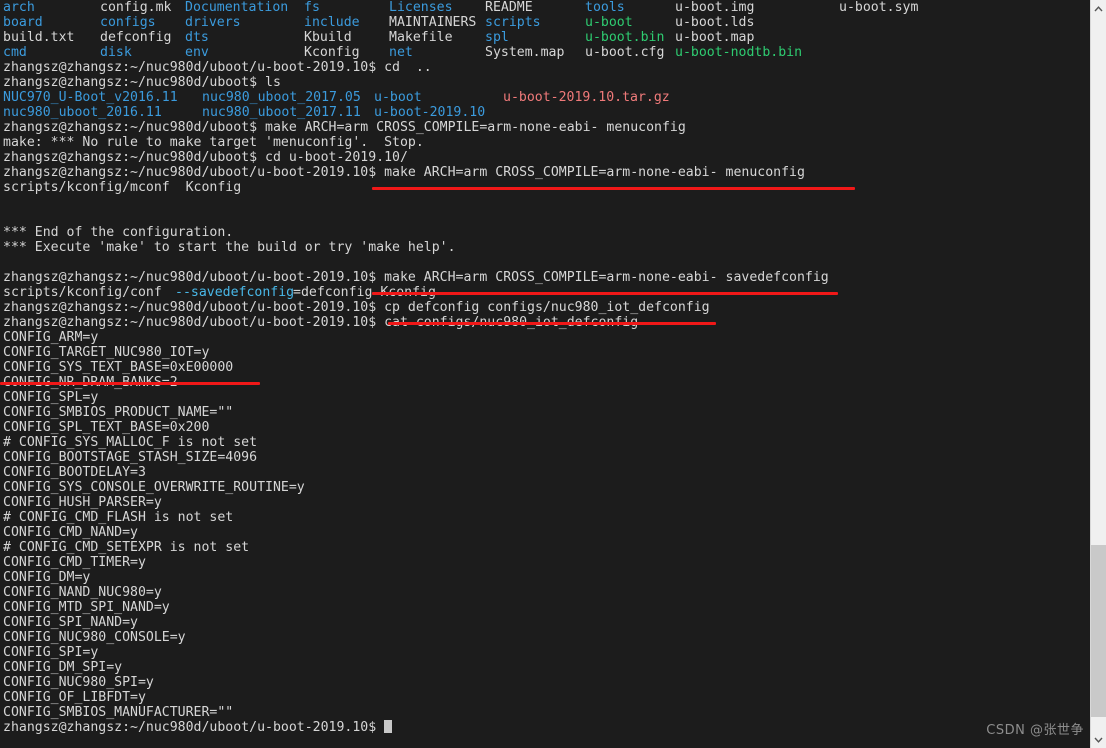 The height and width of the screenshot is (748, 1106). What do you see at coordinates (118, 412) in the screenshot?
I see `terminal-text: CONFIG_SMBIOS_PRODUCT_NAME=""` at bounding box center [118, 412].